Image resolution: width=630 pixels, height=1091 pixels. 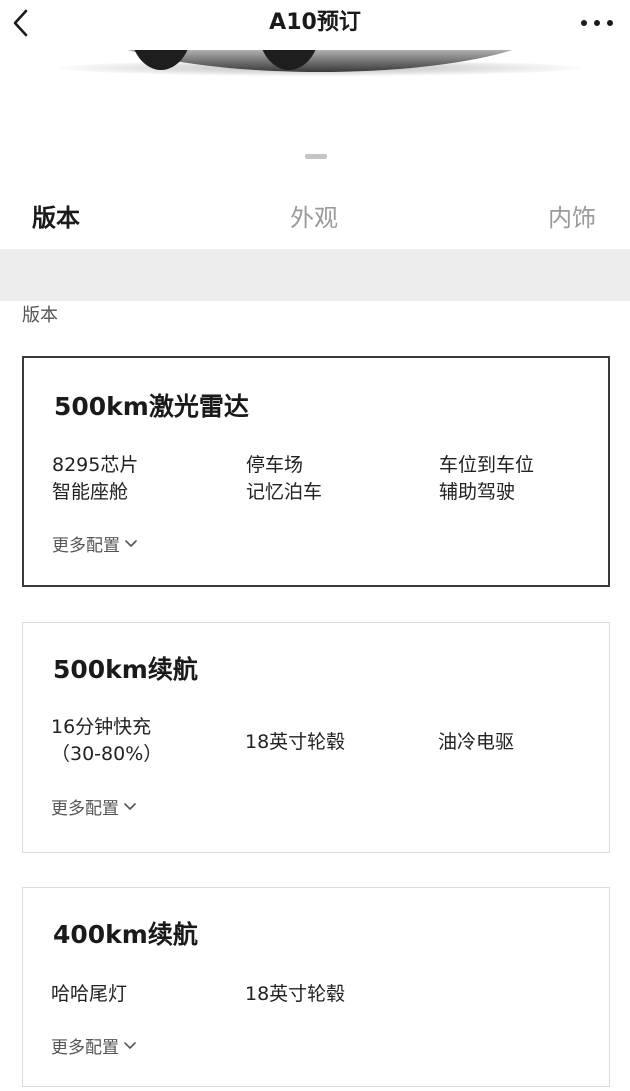 I want to click on feature-item: 车位到车位 辅助驾驶, so click(x=487, y=478).